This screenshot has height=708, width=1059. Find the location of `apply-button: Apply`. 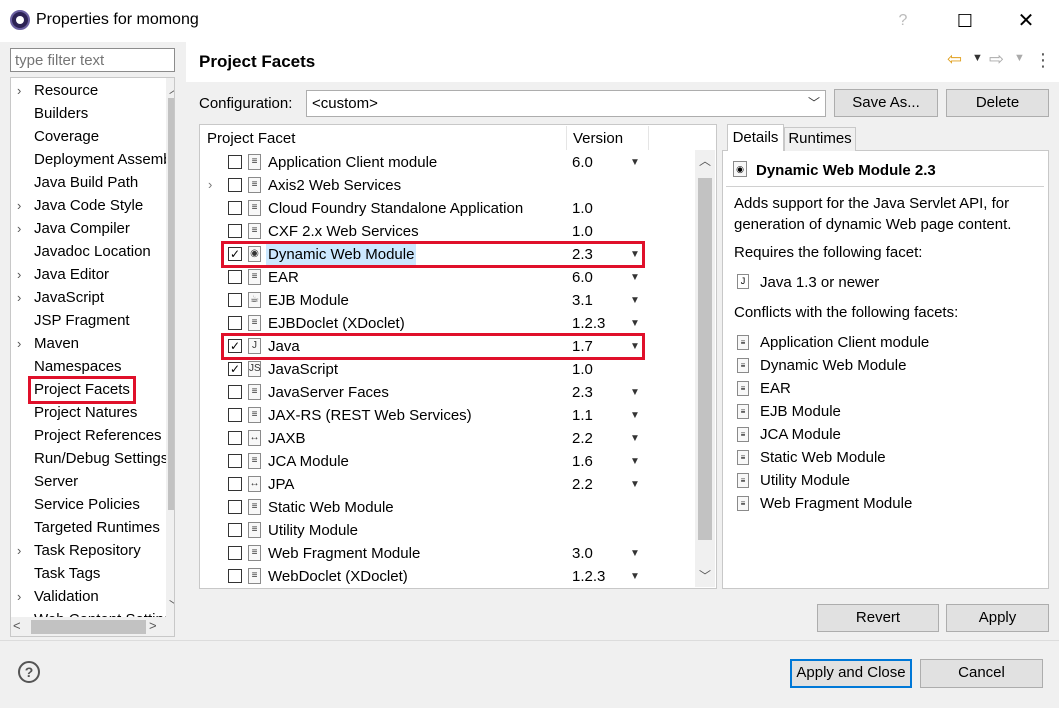

apply-button: Apply is located at coordinates (997, 618).